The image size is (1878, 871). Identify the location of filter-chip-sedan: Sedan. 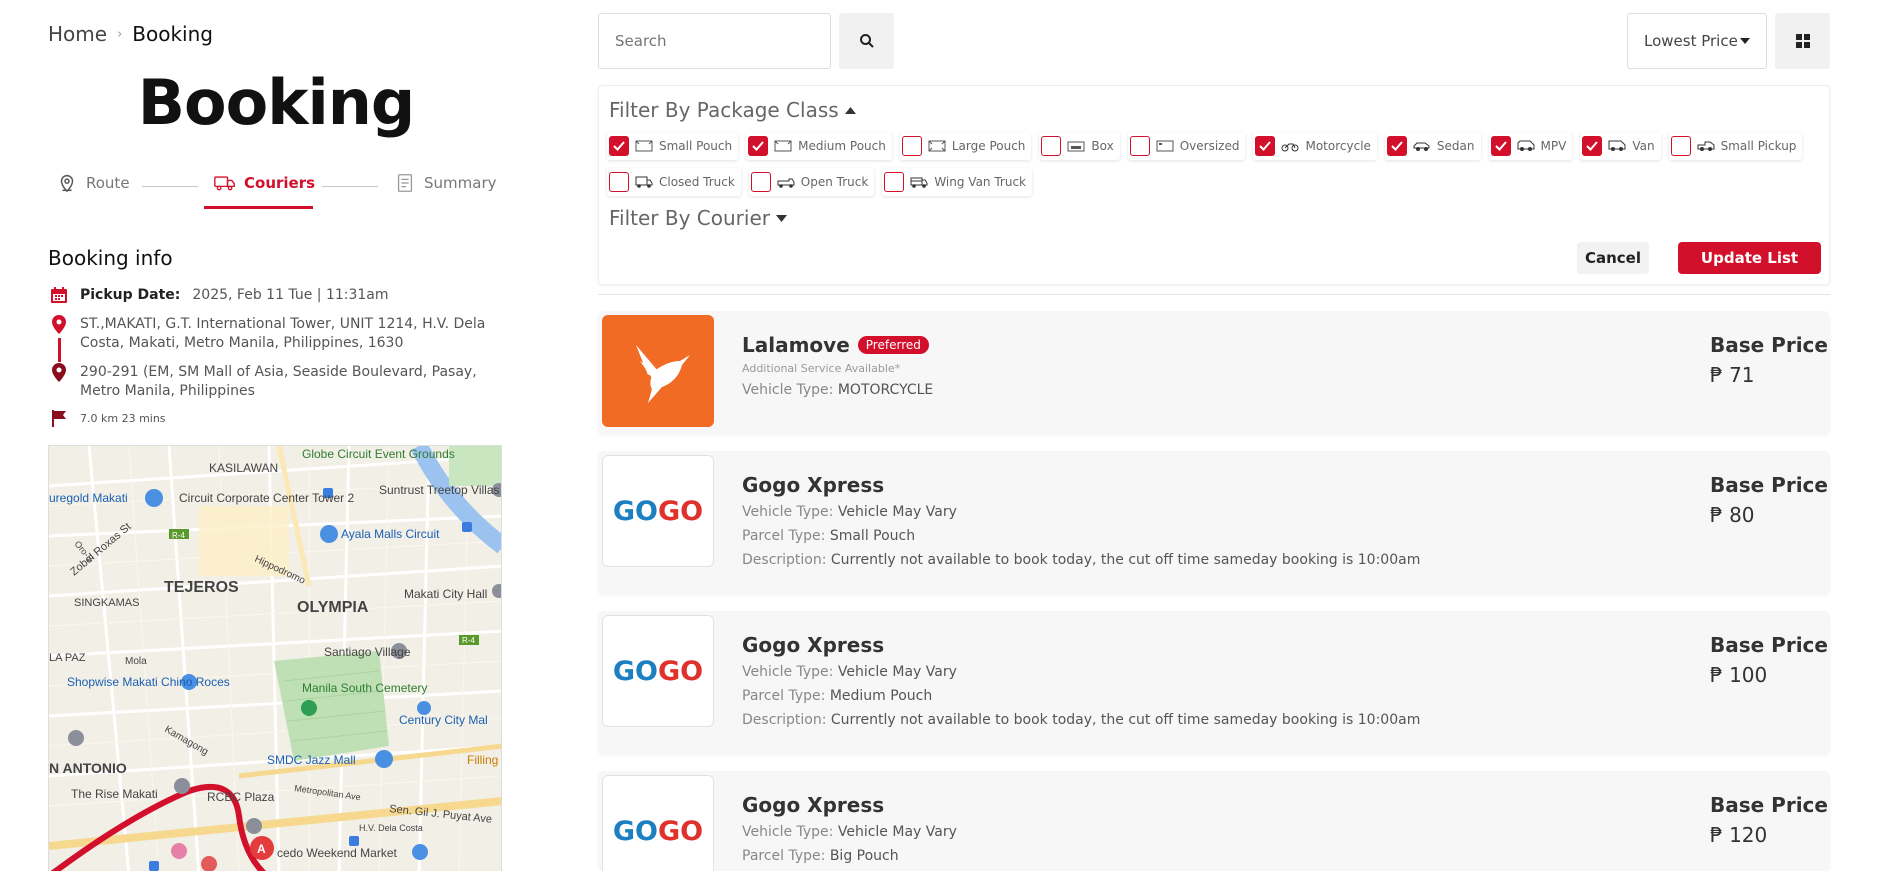
(1432, 146).